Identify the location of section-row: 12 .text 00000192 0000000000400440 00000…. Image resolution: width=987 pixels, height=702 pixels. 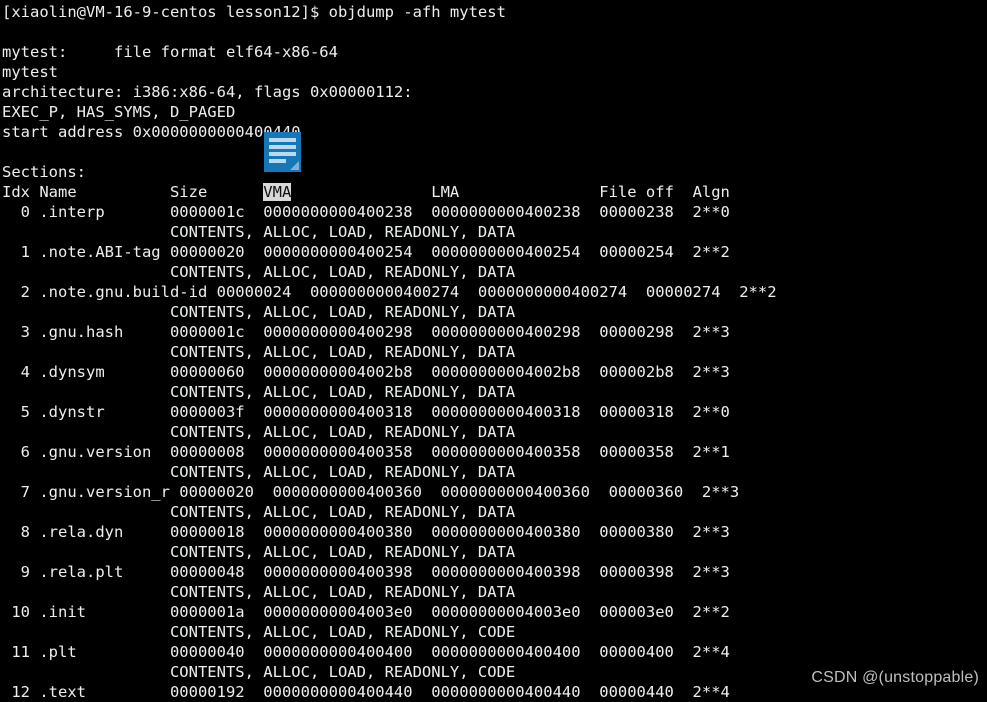
(366, 692).